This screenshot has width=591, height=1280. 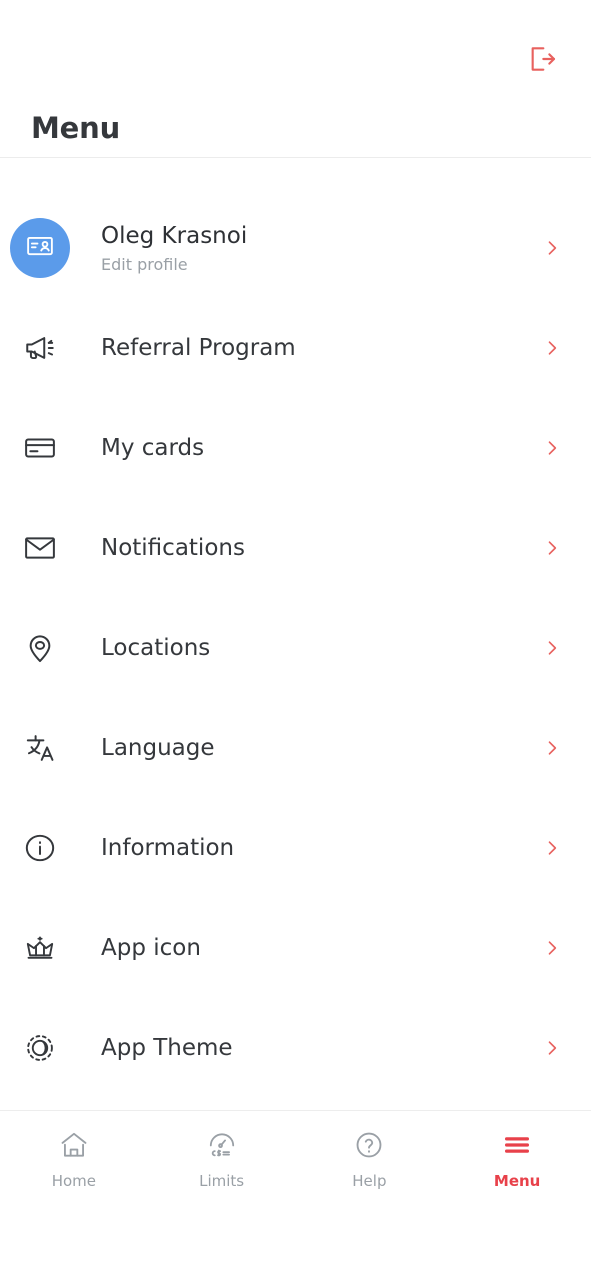 I want to click on bottom-safe-area, so click(x=295, y=1251).